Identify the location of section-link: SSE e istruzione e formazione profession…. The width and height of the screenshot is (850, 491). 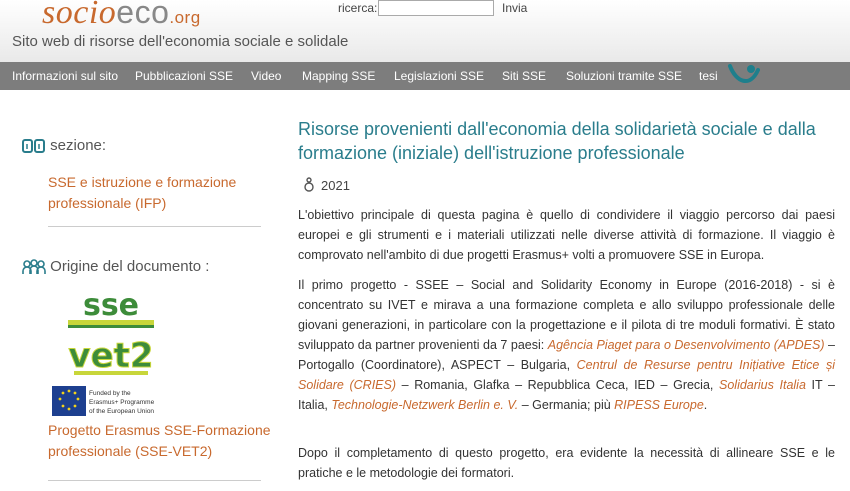
(155, 193).